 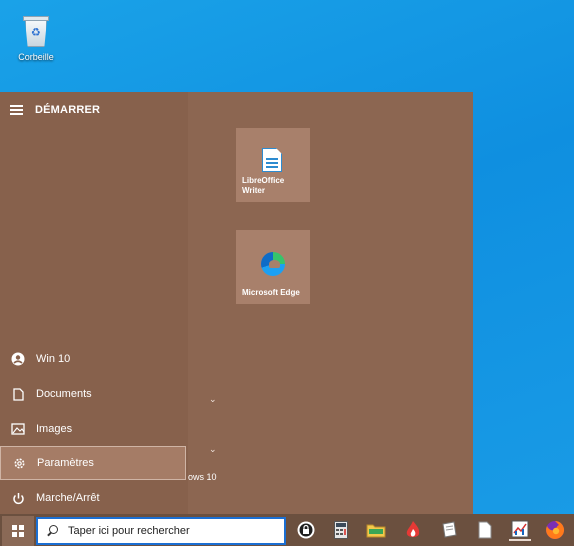 What do you see at coordinates (52, 531) in the screenshot?
I see `search-icon` at bounding box center [52, 531].